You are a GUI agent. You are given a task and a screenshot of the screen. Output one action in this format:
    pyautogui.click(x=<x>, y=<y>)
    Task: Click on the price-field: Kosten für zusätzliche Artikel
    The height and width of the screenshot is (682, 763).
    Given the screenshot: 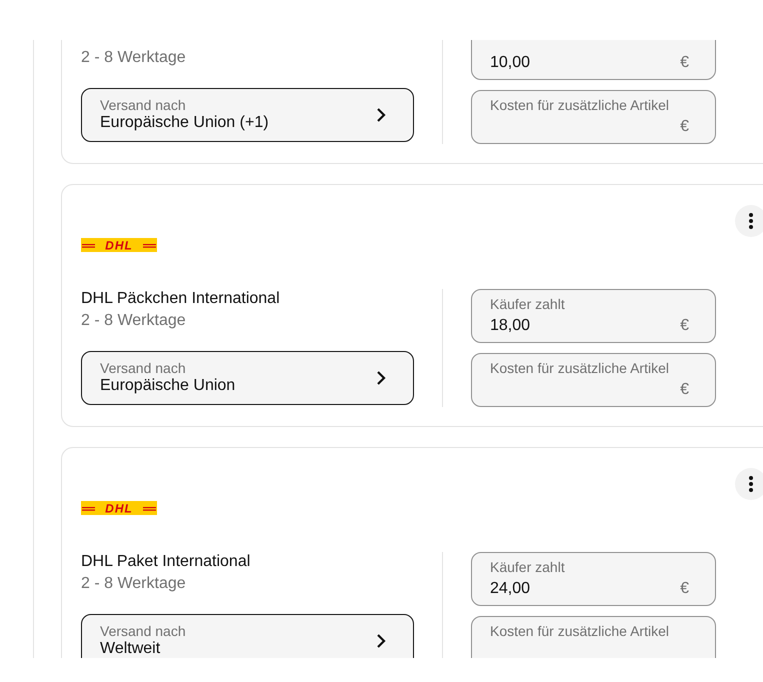 What is the action you would take?
    pyautogui.click(x=593, y=637)
    